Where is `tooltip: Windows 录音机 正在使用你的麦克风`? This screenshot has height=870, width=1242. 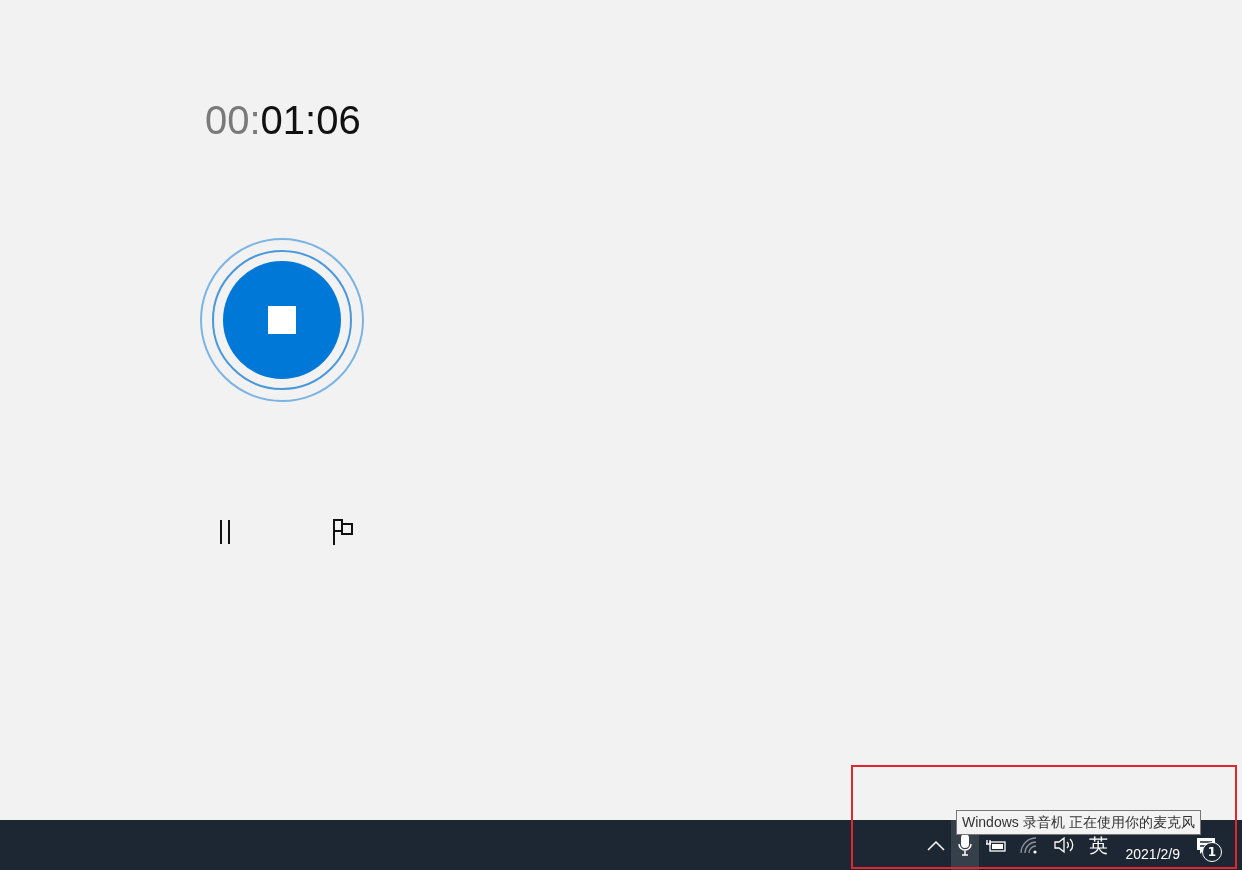
tooltip: Windows 录音机 正在使用你的麦克风 is located at coordinates (1078, 822).